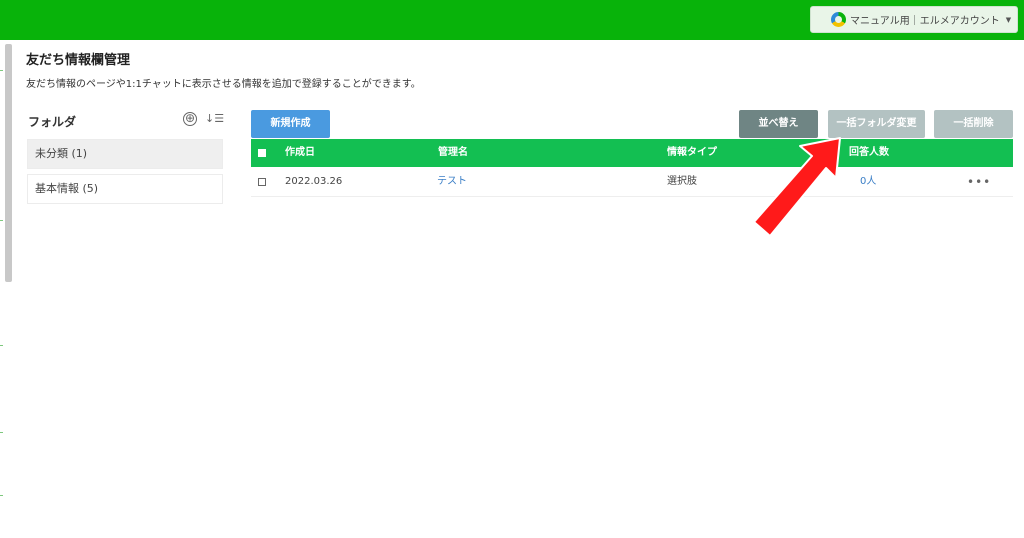 The height and width of the screenshot is (538, 1024). What do you see at coordinates (979, 182) in the screenshot?
I see `row-more-menu-icon: •••` at bounding box center [979, 182].